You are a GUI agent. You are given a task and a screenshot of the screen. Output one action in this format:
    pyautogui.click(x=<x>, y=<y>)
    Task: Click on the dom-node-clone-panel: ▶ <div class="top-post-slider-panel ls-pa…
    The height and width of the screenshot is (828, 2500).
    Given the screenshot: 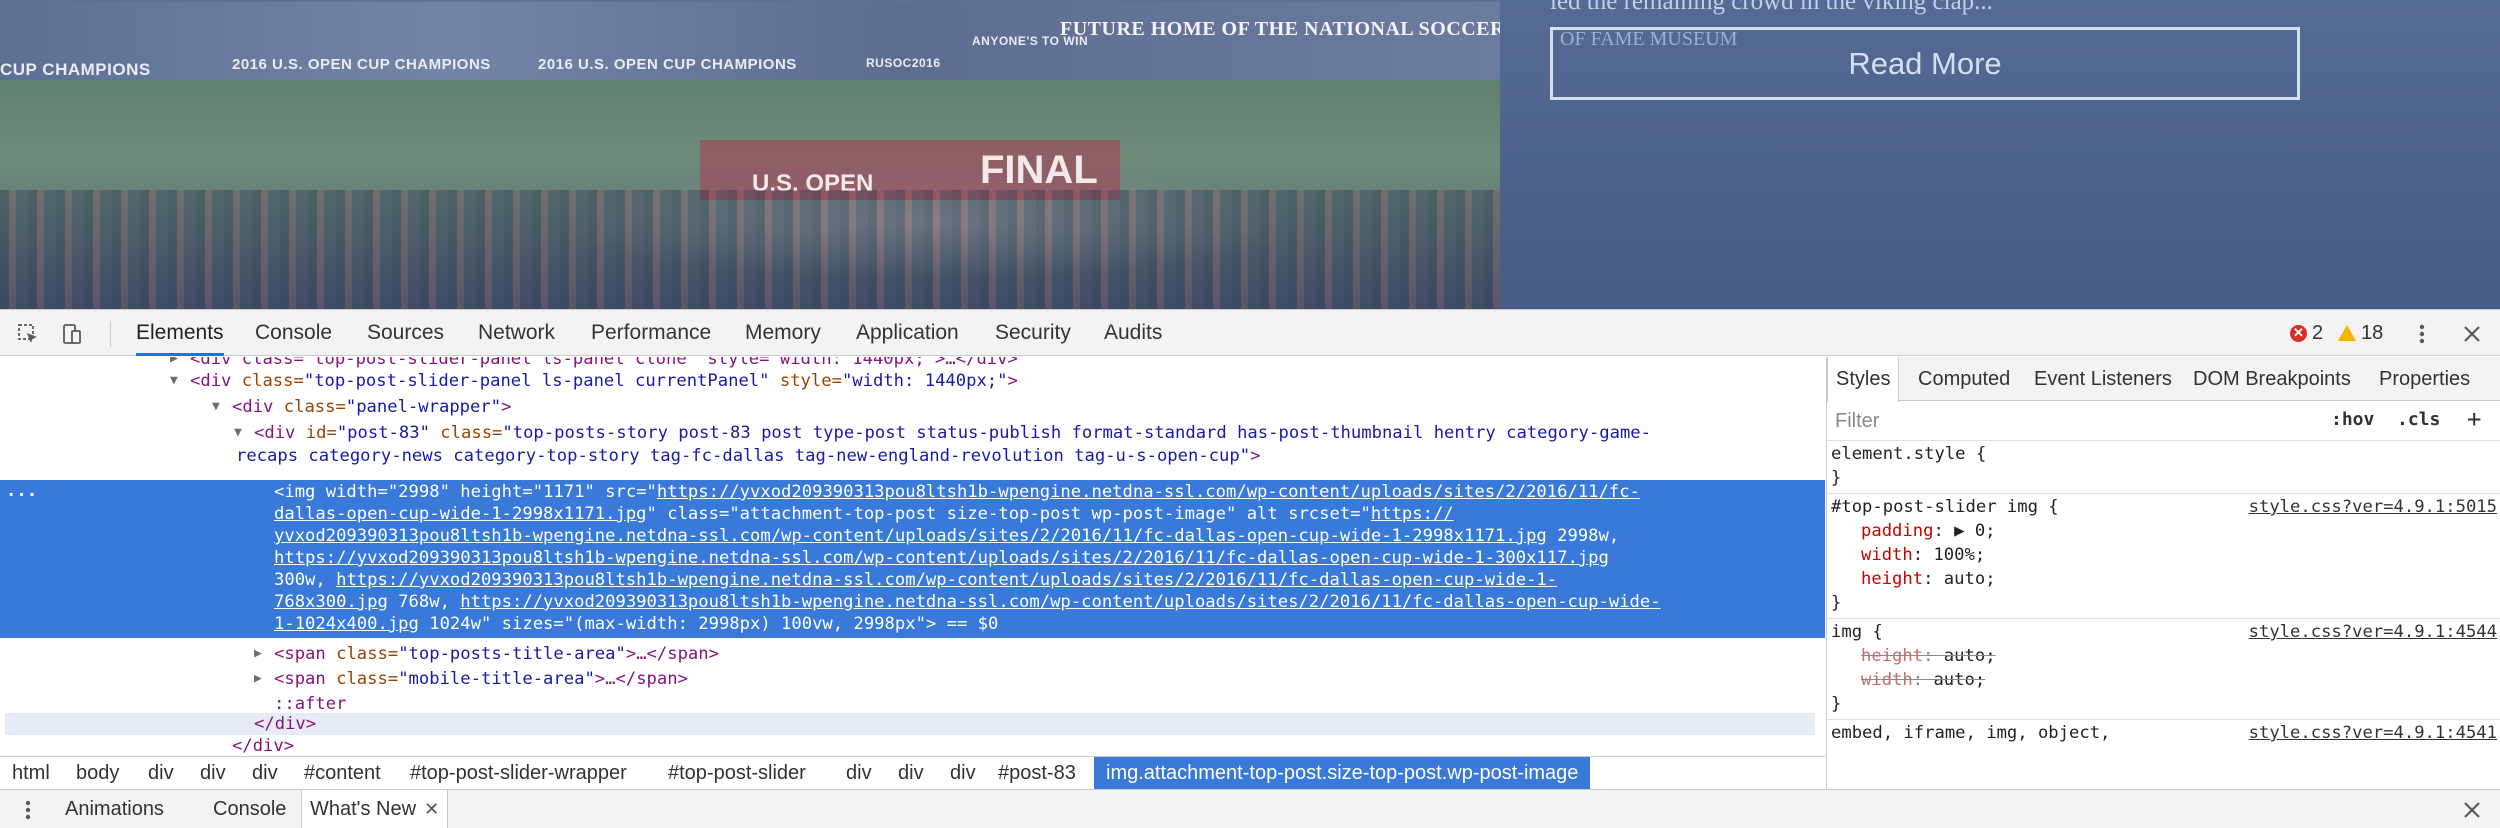 What is the action you would take?
    pyautogui.click(x=594, y=363)
    